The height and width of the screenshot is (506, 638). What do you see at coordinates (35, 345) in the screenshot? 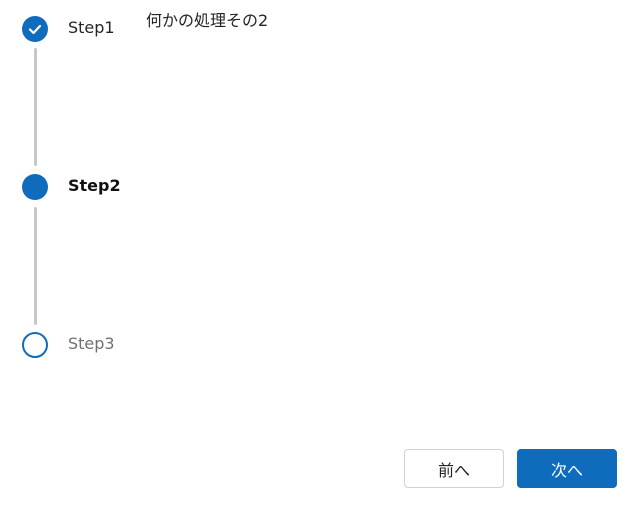
I see `step3-upcoming-indicator` at bounding box center [35, 345].